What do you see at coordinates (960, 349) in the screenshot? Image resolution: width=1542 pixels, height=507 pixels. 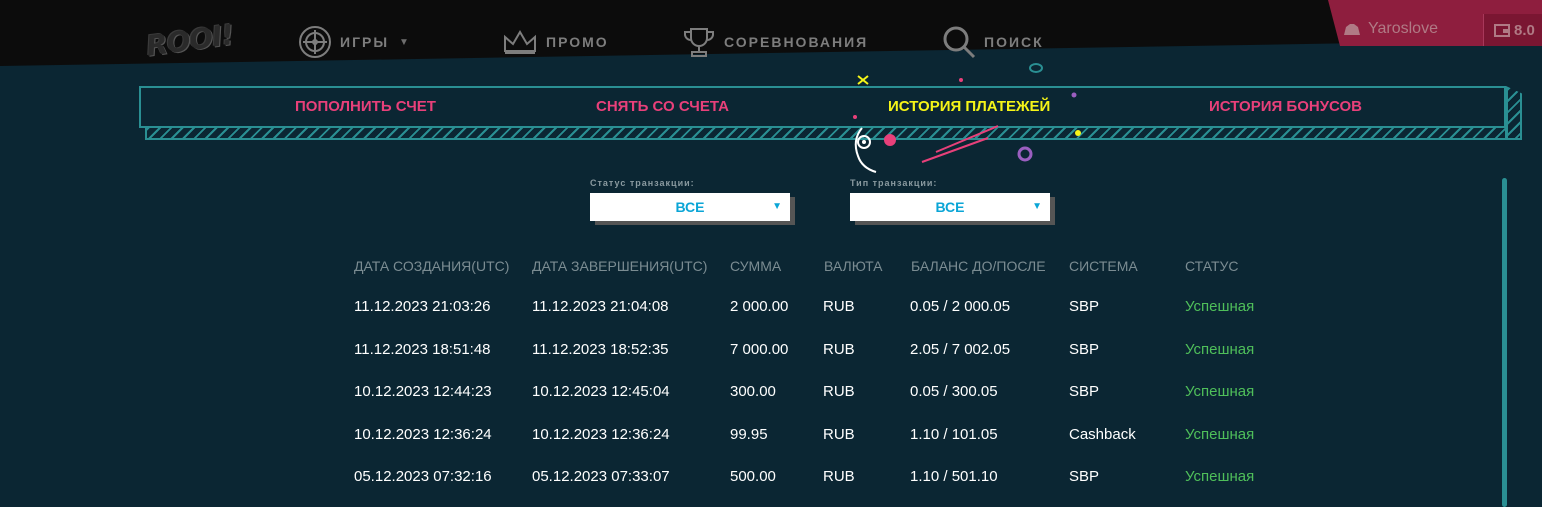 I see `cell-balance: 2.05 / 7 002.05` at bounding box center [960, 349].